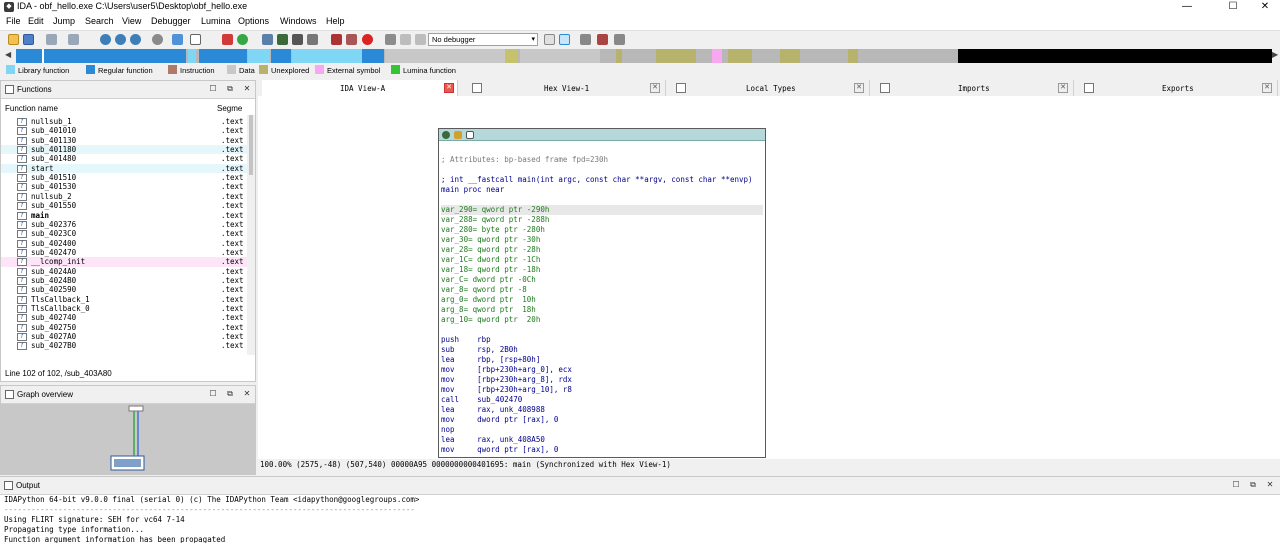 Image resolution: width=1280 pixels, height=543 pixels. I want to click on function-row: f sub_401510 .text, so click(124, 178).